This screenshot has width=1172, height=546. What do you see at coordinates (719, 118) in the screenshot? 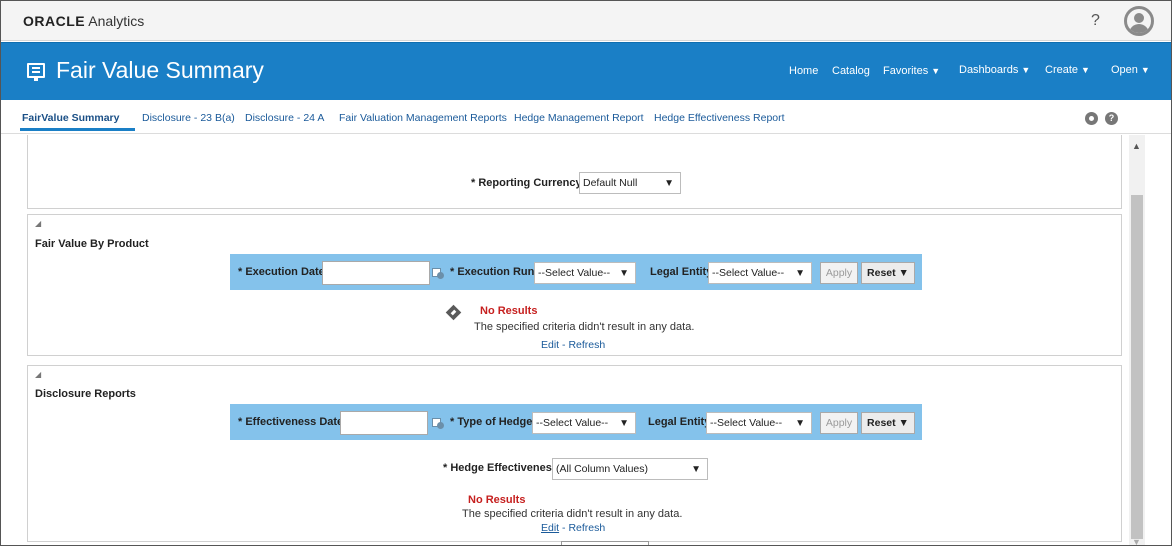
I see `tab-hedge-effectiveness-report: Hedge Effectiveness Report` at bounding box center [719, 118].